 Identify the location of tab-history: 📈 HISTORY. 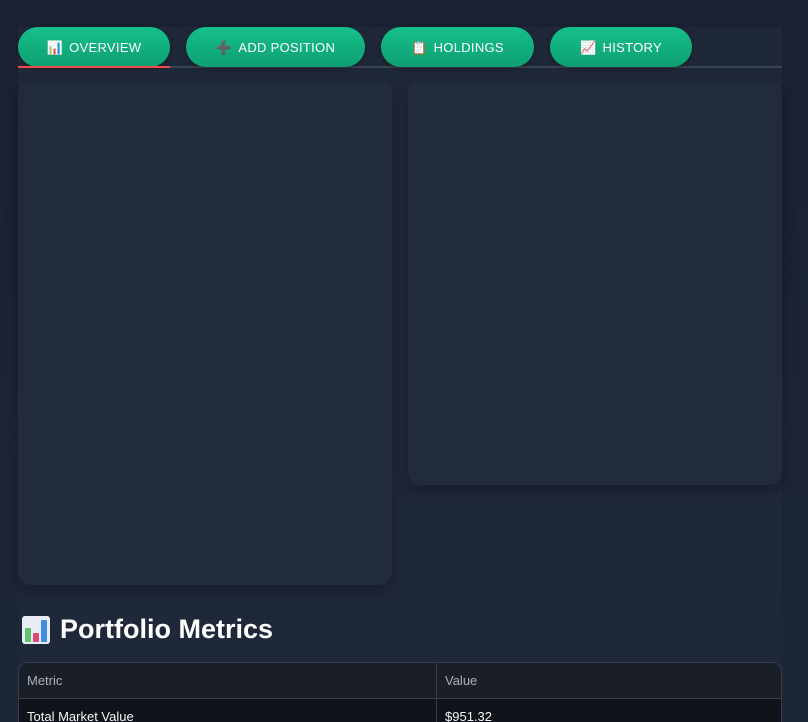
(621, 47).